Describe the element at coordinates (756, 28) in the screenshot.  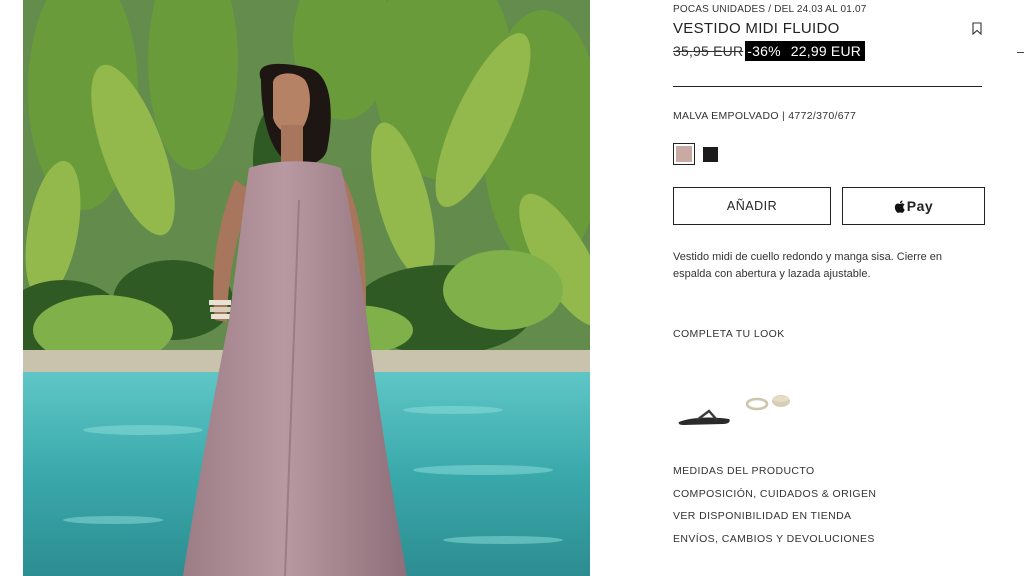
I see `product-title: VESTIDO MIDI FLUIDO` at that location.